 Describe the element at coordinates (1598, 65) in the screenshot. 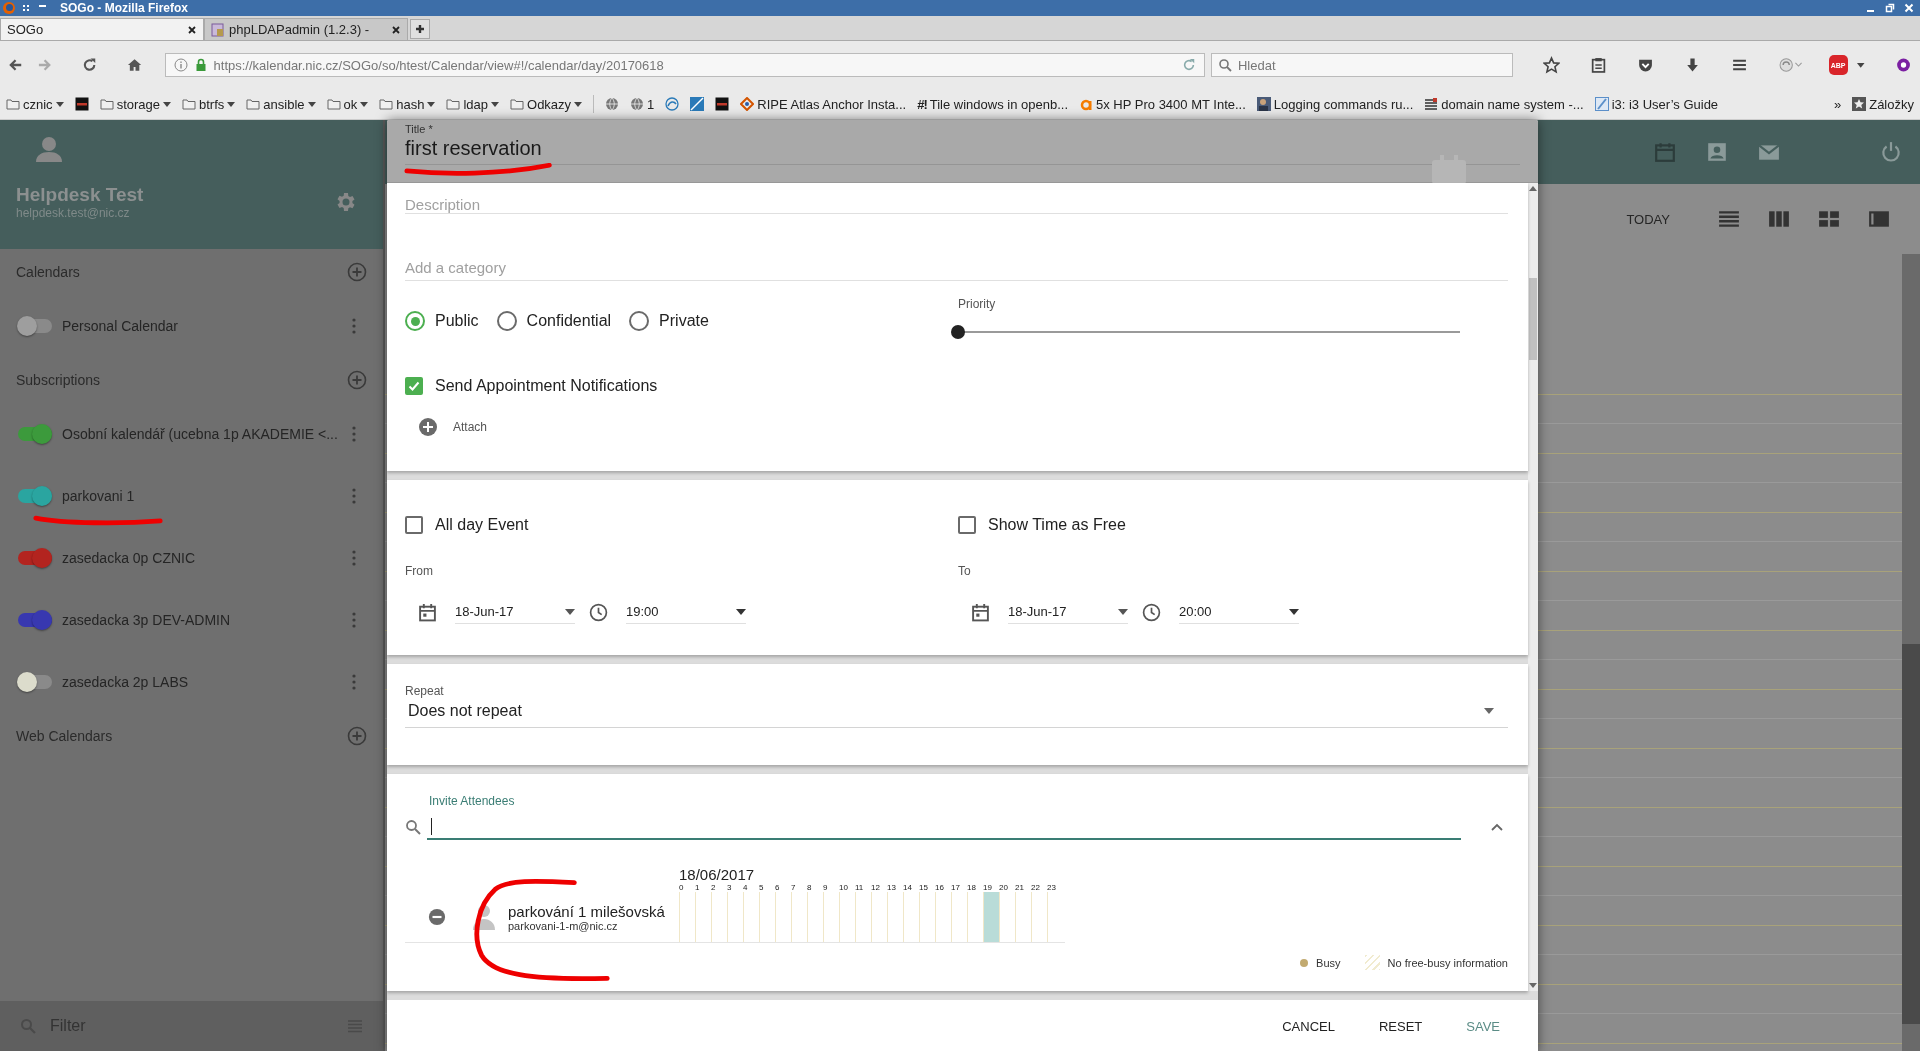

I see `clipboard-icon` at that location.